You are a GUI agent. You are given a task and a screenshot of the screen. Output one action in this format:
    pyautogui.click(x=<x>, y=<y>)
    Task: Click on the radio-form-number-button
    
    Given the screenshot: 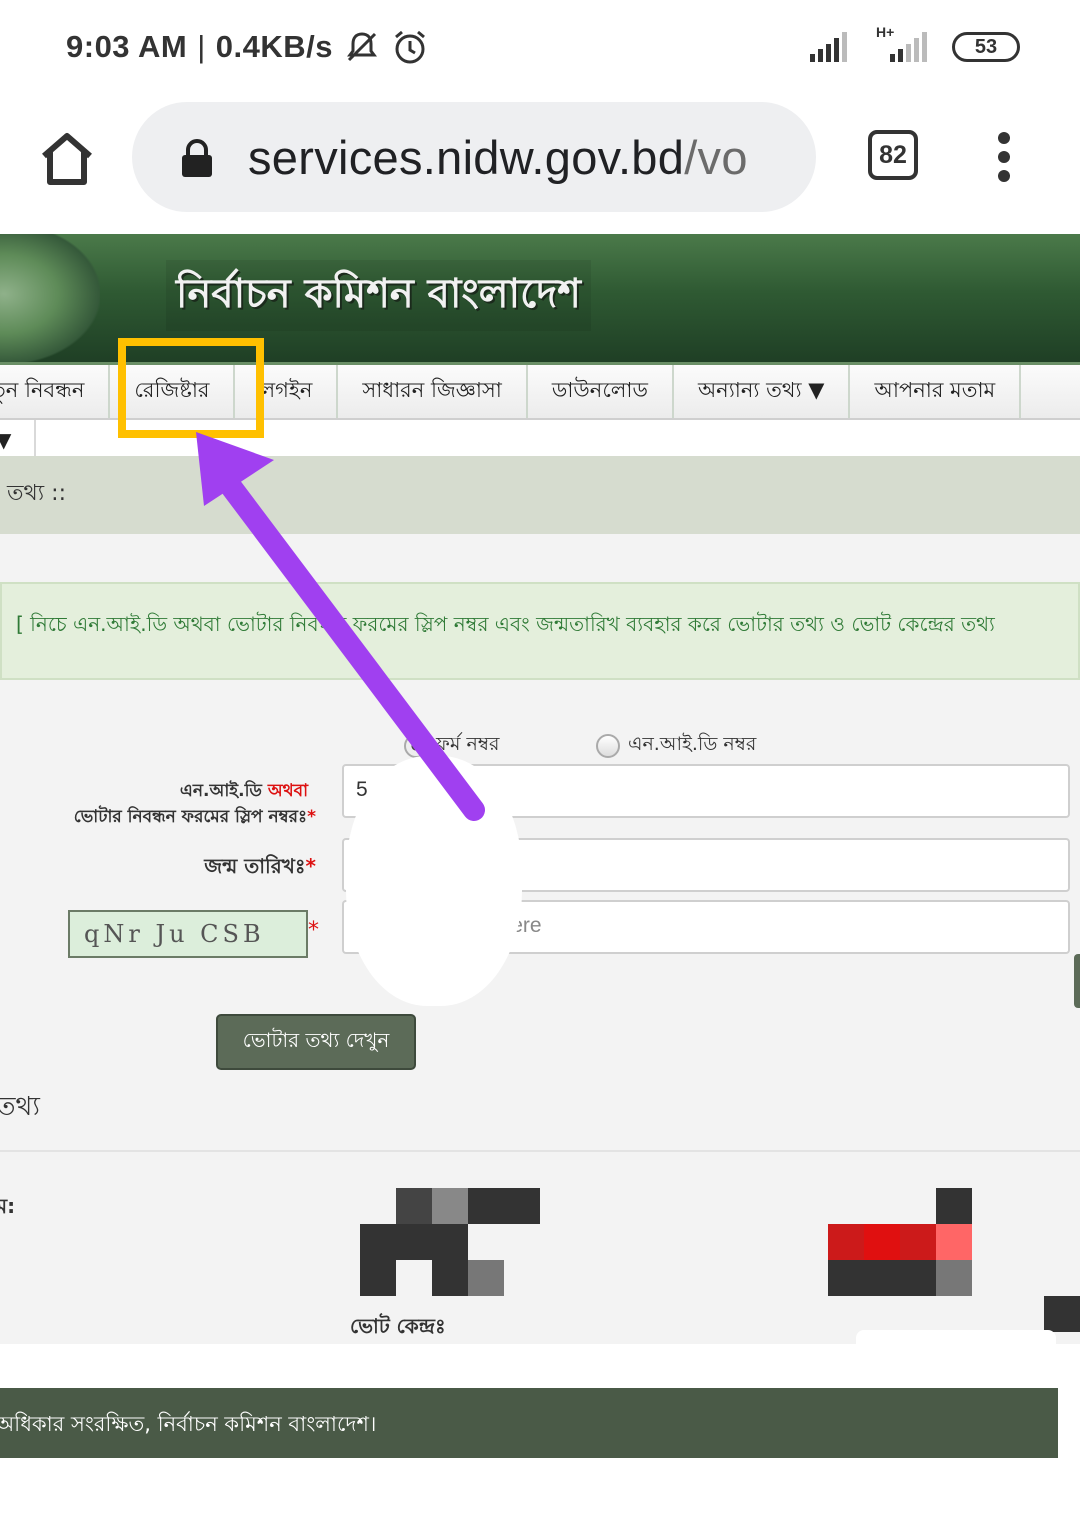 What is the action you would take?
    pyautogui.click(x=416, y=746)
    